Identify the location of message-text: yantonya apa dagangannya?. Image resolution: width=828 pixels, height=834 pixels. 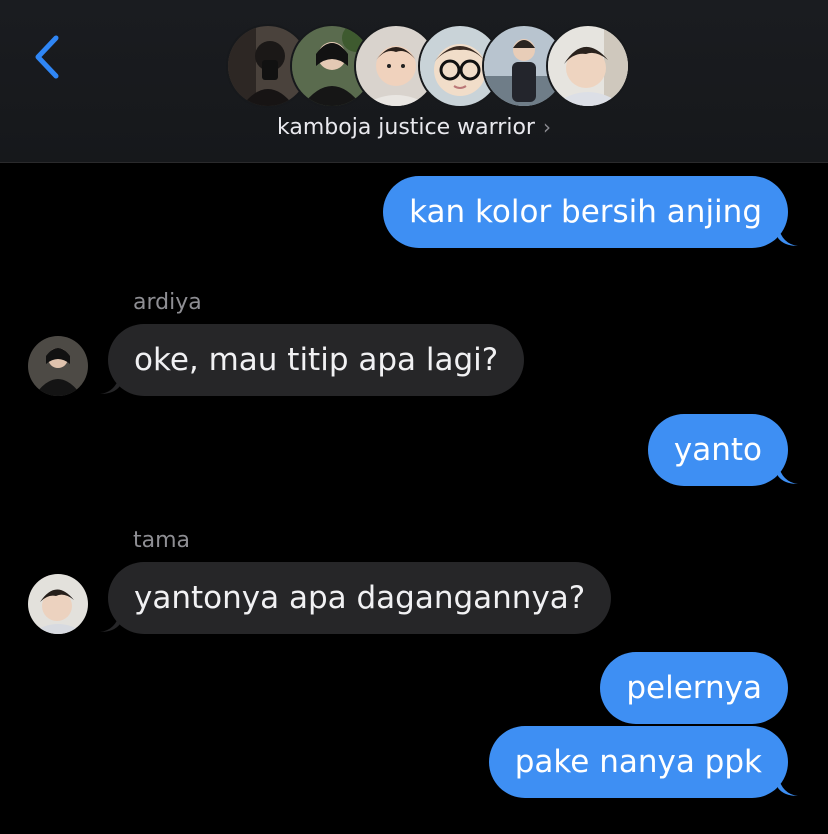
(360, 598).